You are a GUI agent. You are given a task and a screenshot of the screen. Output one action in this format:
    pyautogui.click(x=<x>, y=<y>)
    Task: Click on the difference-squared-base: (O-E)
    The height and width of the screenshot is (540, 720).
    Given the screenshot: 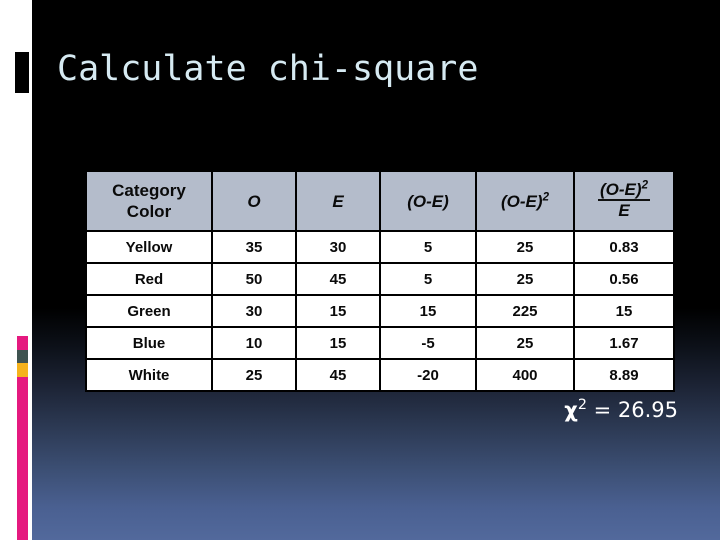 What is the action you would take?
    pyautogui.click(x=522, y=201)
    